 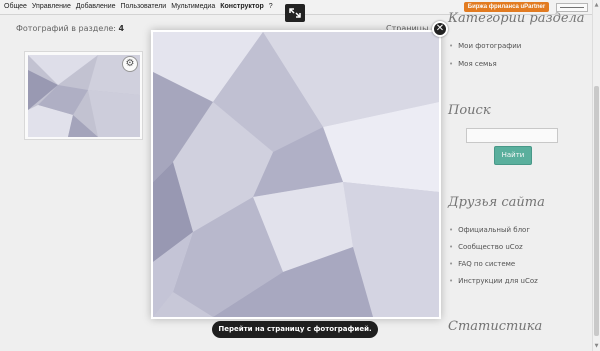 I want to click on page-scrollbar: ▲ ▼, so click(x=596, y=175).